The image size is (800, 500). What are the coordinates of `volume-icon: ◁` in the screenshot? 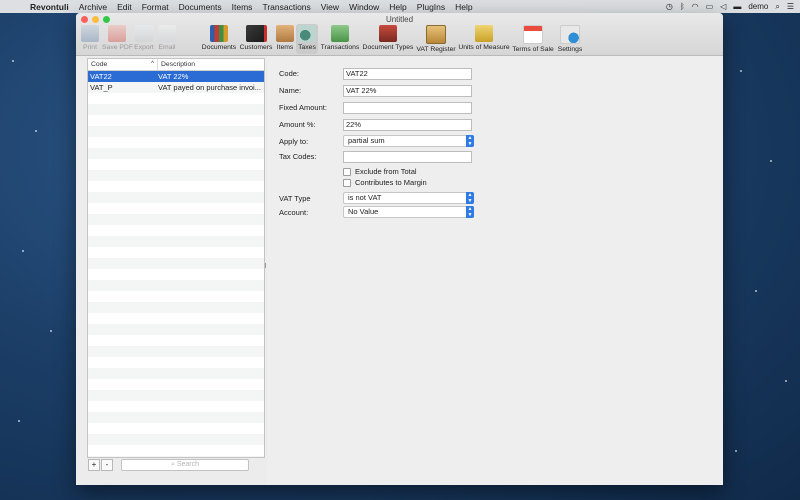 It's located at (723, 6).